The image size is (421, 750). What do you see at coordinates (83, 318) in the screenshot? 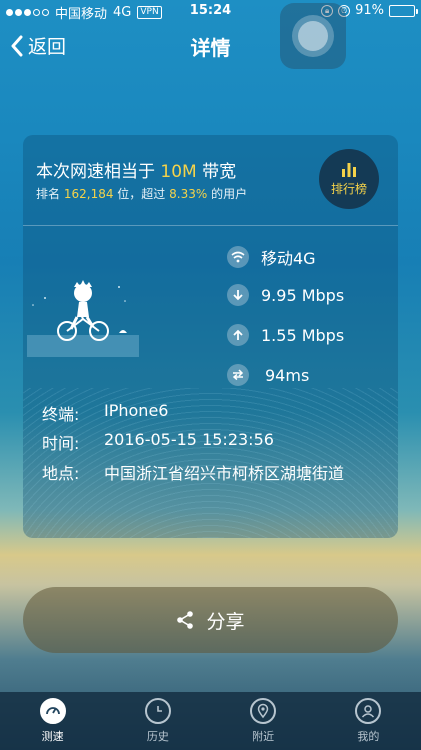
I see `cyclist-illustration` at bounding box center [83, 318].